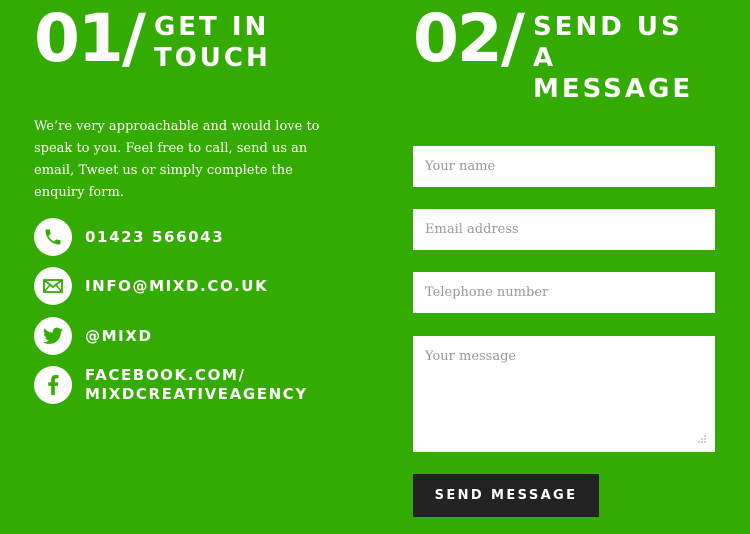 The width and height of the screenshot is (750, 534). I want to click on contact-facebook-line: FACEBOOK.COM/, so click(165, 375).